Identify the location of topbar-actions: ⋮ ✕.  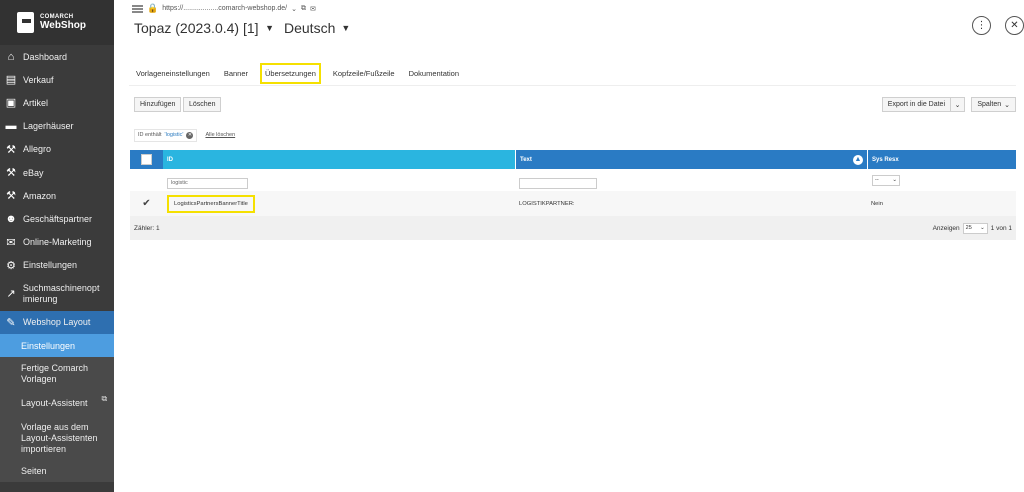
(998, 25).